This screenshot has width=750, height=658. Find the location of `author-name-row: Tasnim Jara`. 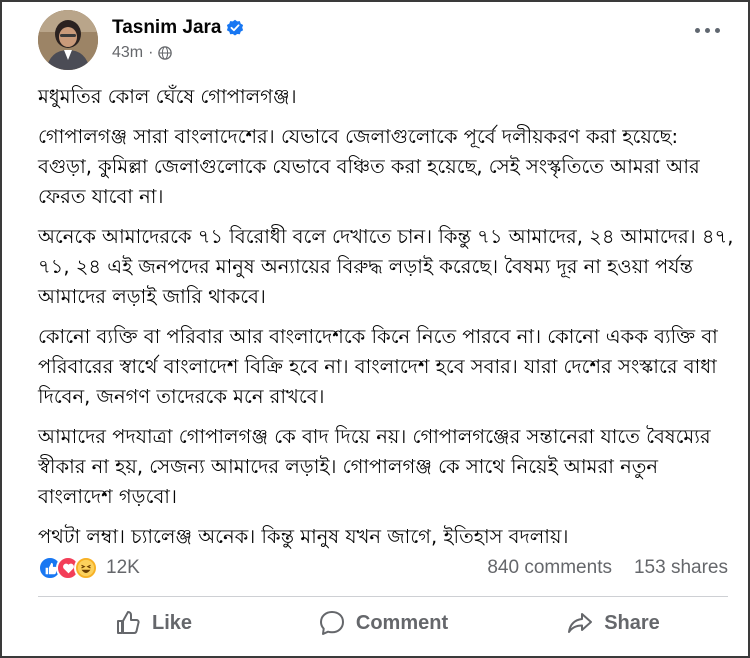

author-name-row: Tasnim Jara is located at coordinates (178, 28).